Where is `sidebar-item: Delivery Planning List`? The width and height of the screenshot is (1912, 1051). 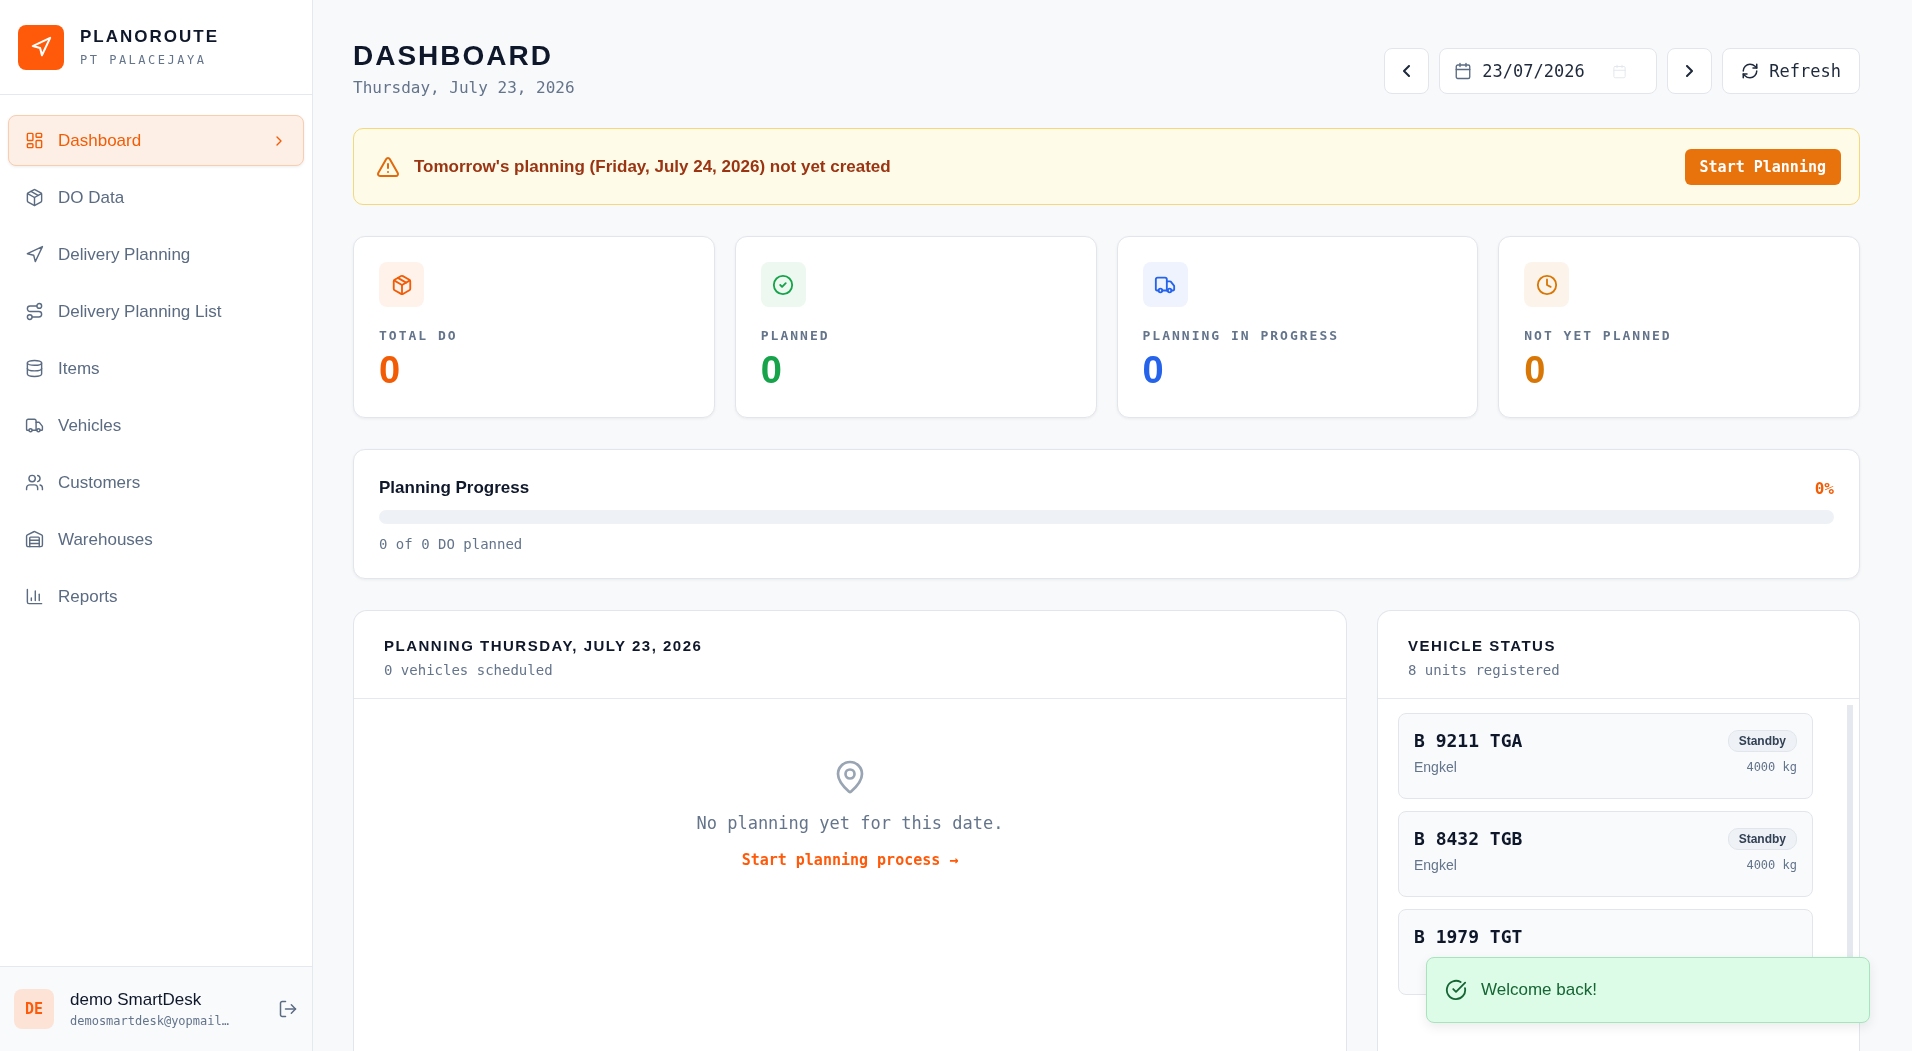 sidebar-item: Delivery Planning List is located at coordinates (156, 311).